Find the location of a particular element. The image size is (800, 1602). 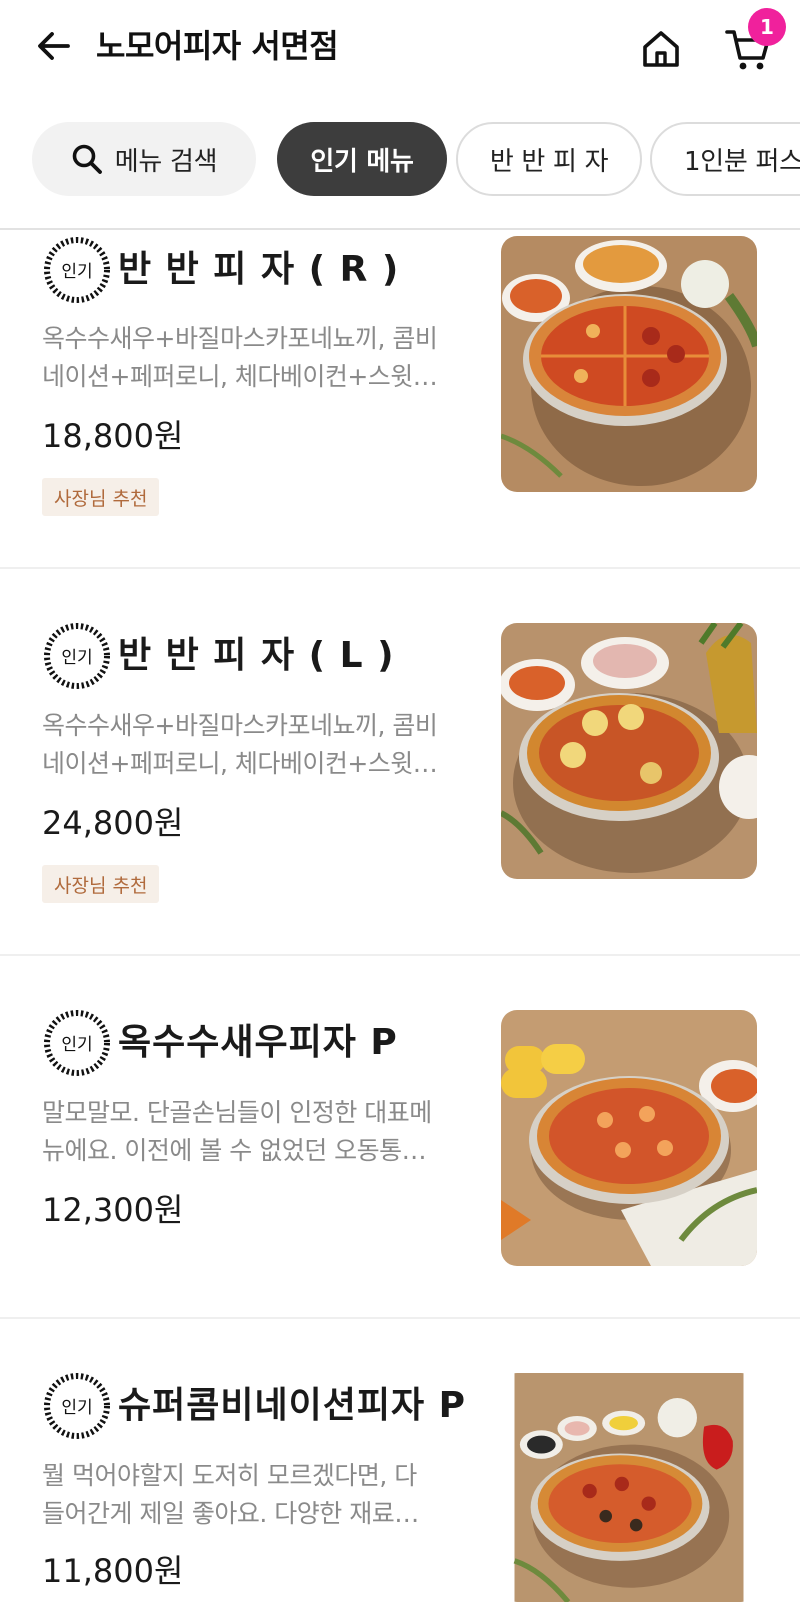

menu-search-label: 메뉴 검색 is located at coordinates (166, 161).